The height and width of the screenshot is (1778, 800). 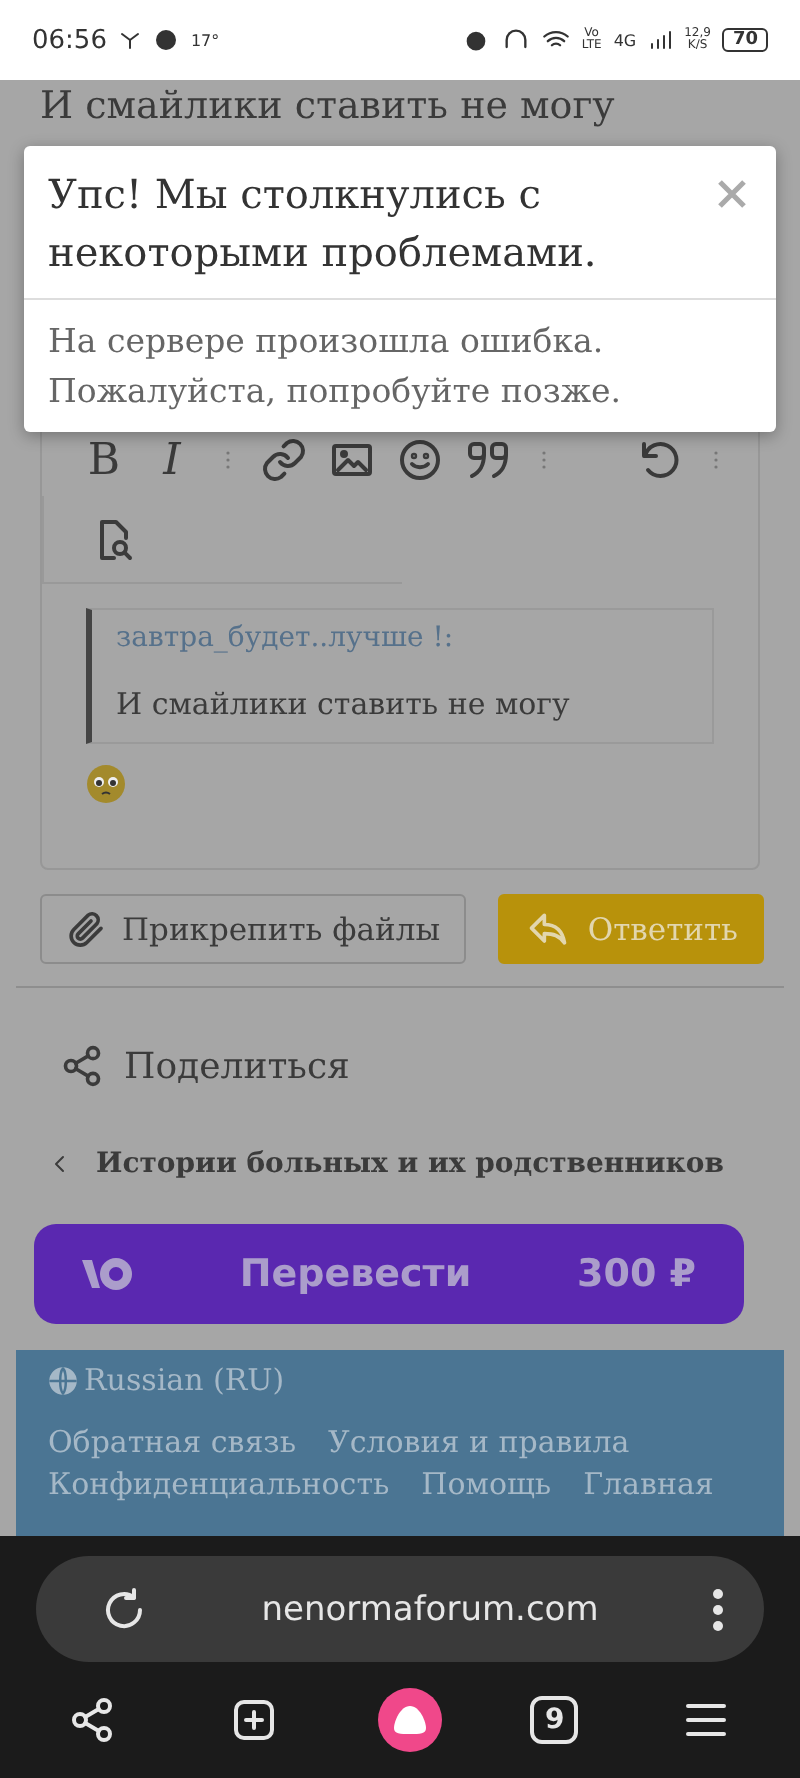 I want to click on dialog-message: На сервере произошла ошибка. Пожалуйста, попробуйте позже., so click(x=335, y=367).